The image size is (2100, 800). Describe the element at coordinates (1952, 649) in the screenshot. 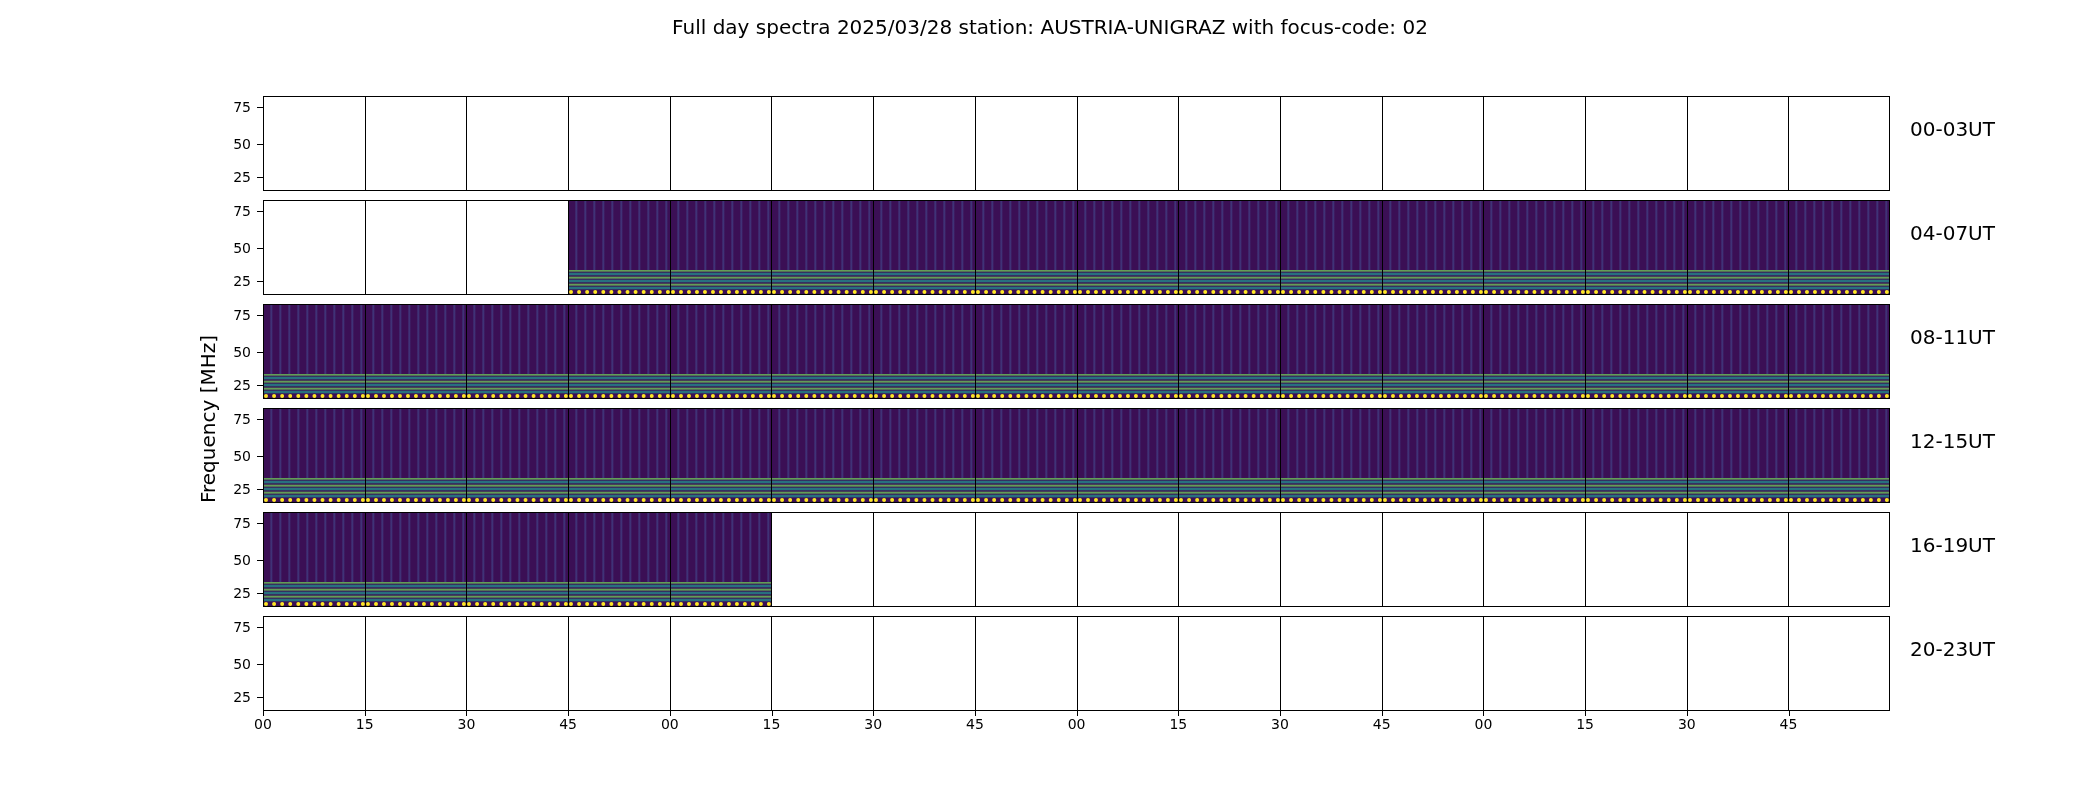

I see `row-time-label: 20-23UT` at that location.